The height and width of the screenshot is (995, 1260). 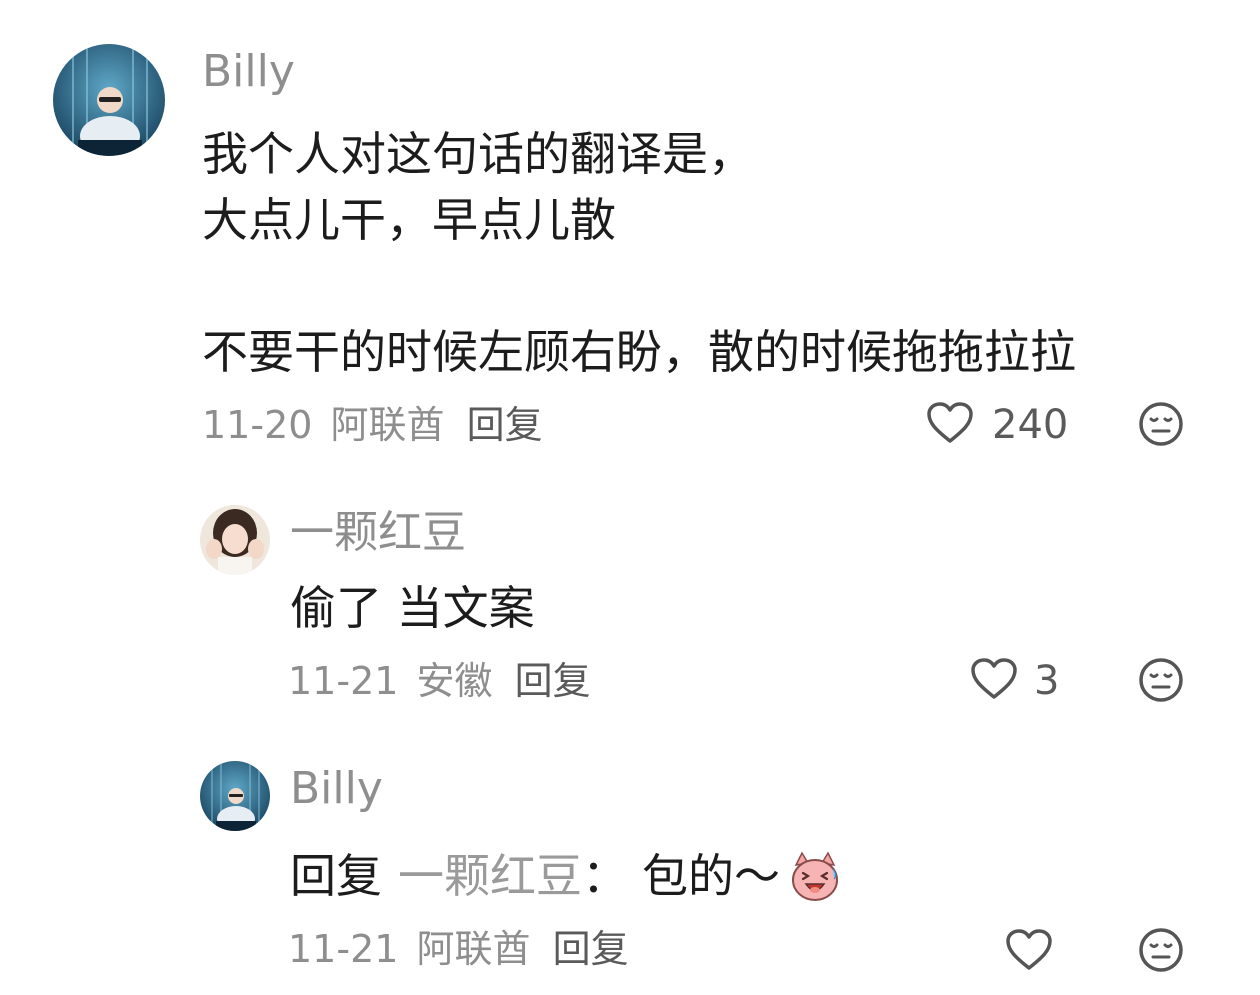 What do you see at coordinates (478, 154) in the screenshot?
I see `comment-text-line-1: 我个人对这句话的翻译是，` at bounding box center [478, 154].